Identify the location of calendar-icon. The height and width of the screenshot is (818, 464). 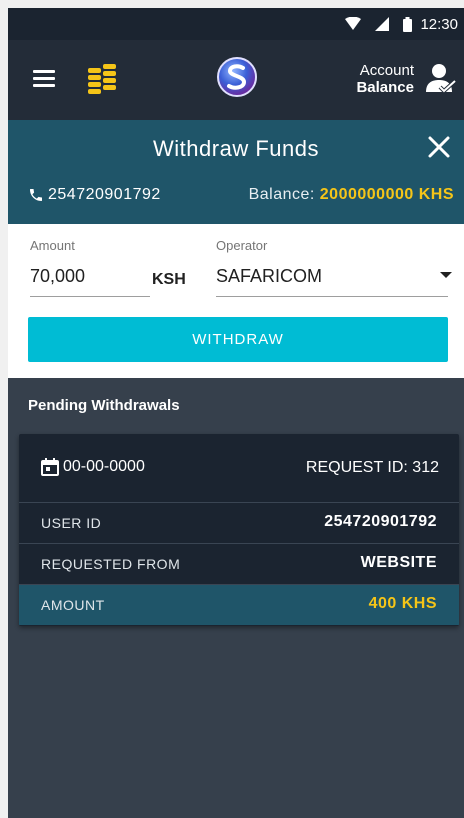
(50, 467).